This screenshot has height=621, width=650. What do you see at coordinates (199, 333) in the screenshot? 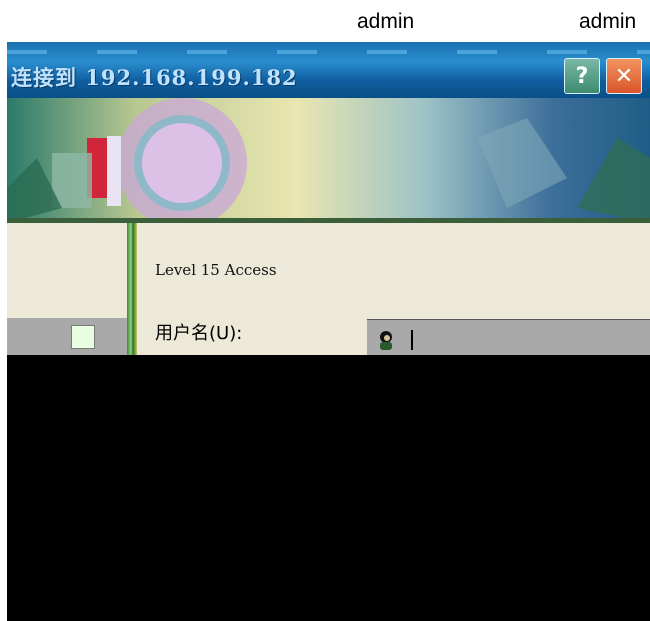
I see `username-label: 用户名(U):` at bounding box center [199, 333].